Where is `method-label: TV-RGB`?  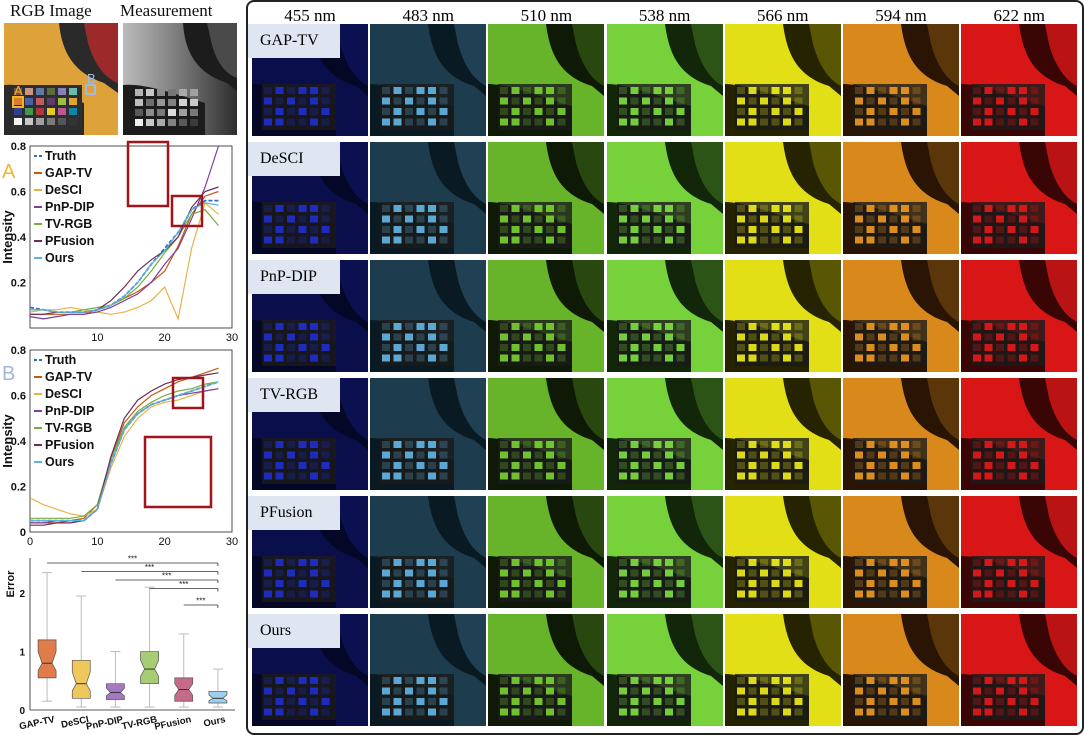
method-label: TV-RGB is located at coordinates (294, 395).